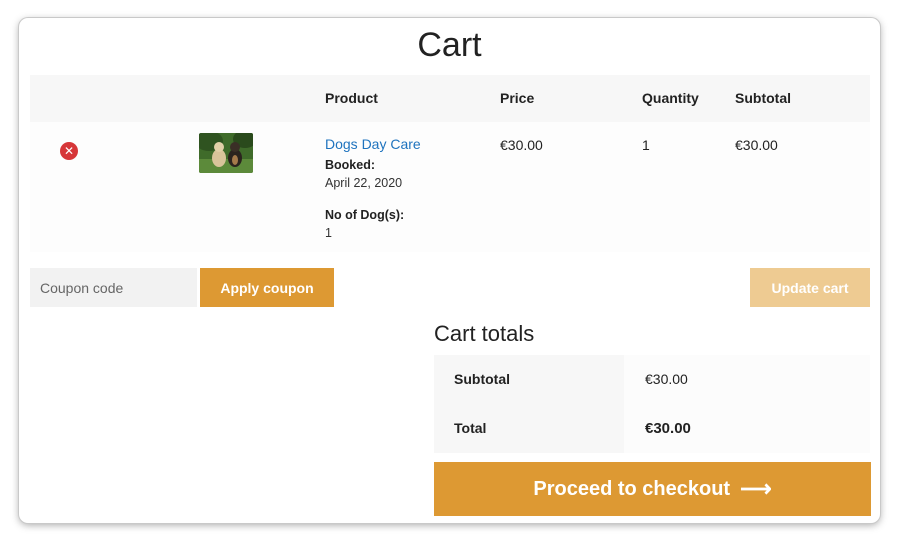 This screenshot has width=900, height=541. What do you see at coordinates (646, 145) in the screenshot?
I see `quantity-cell: 1` at bounding box center [646, 145].